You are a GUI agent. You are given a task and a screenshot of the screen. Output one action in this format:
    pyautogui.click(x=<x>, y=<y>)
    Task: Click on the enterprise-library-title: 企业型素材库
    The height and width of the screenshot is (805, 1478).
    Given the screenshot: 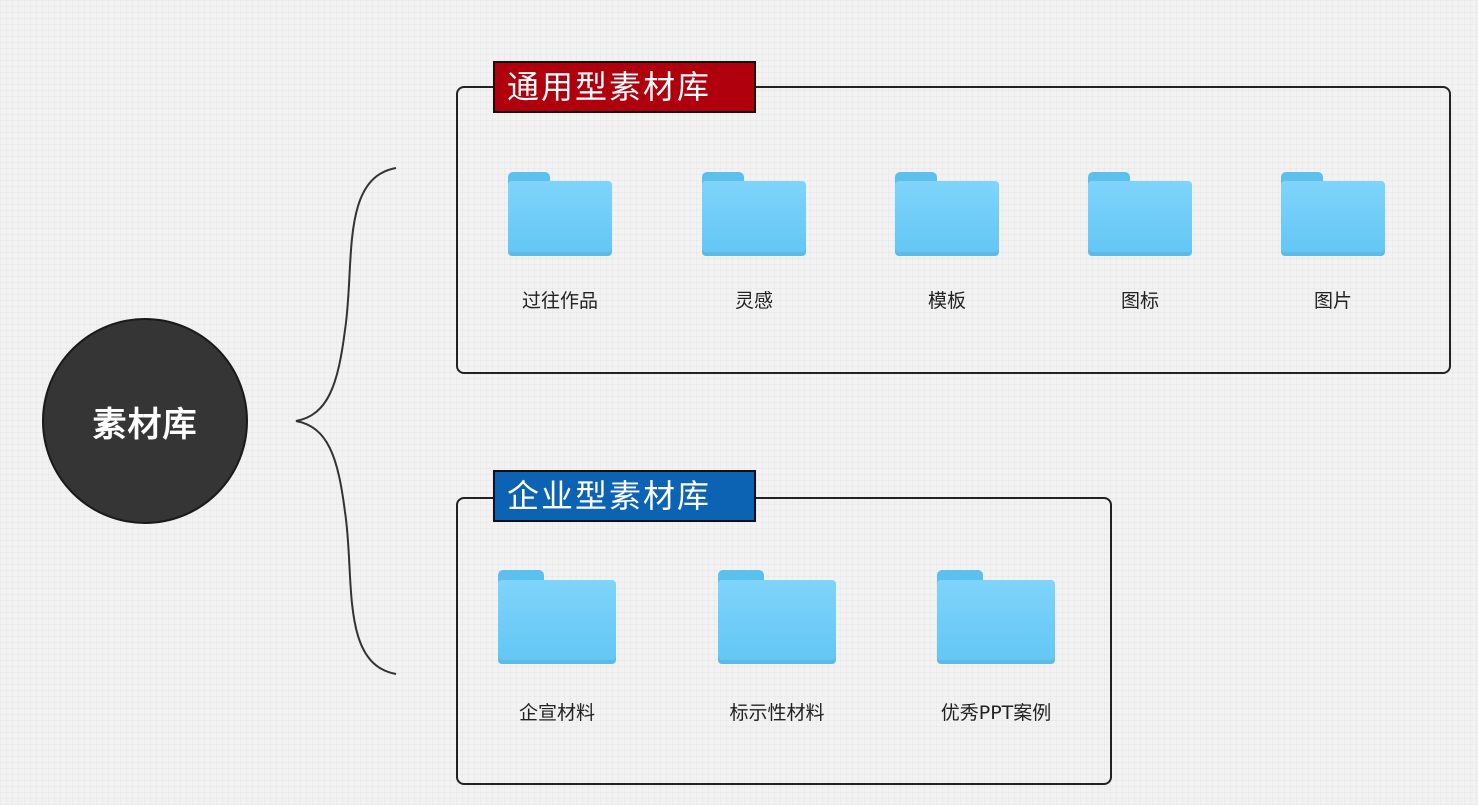 What is the action you would take?
    pyautogui.click(x=624, y=496)
    